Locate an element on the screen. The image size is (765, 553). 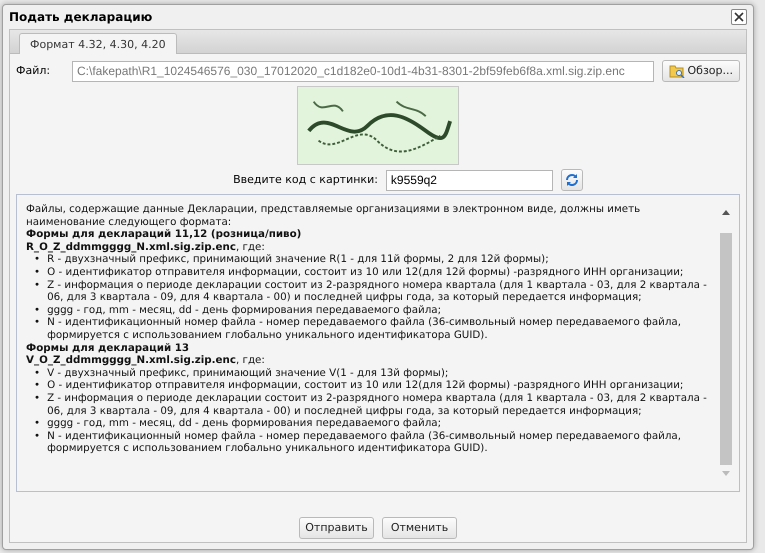
close-icon is located at coordinates (739, 17).